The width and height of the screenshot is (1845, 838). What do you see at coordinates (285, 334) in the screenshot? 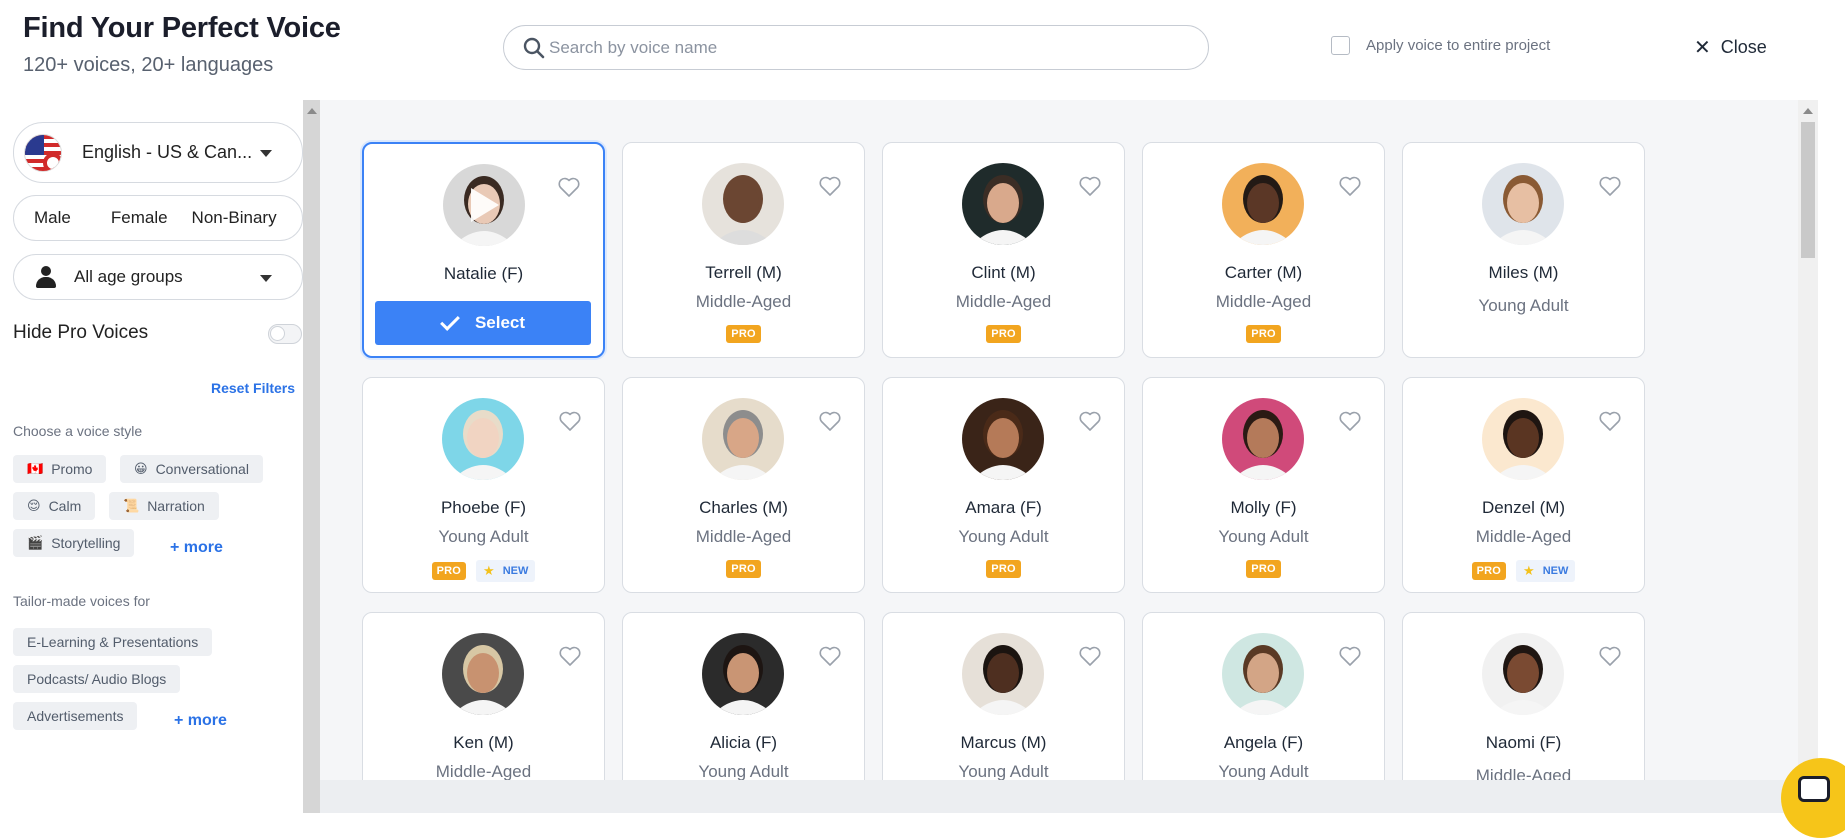
I see `hide-pro-toggle` at bounding box center [285, 334].